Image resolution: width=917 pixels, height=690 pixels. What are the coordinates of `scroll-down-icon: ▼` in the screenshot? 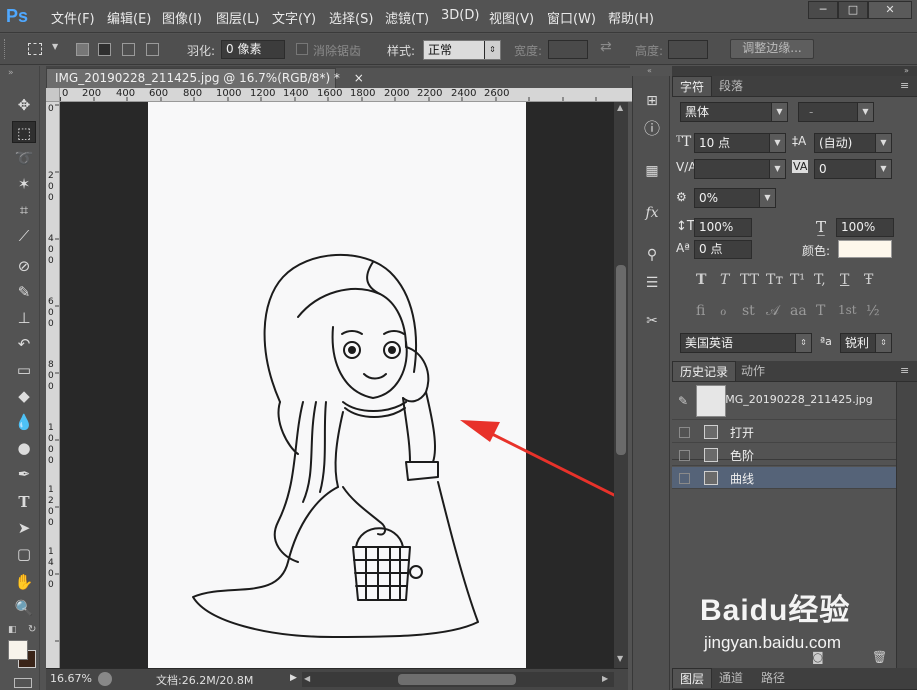 It's located at (620, 658).